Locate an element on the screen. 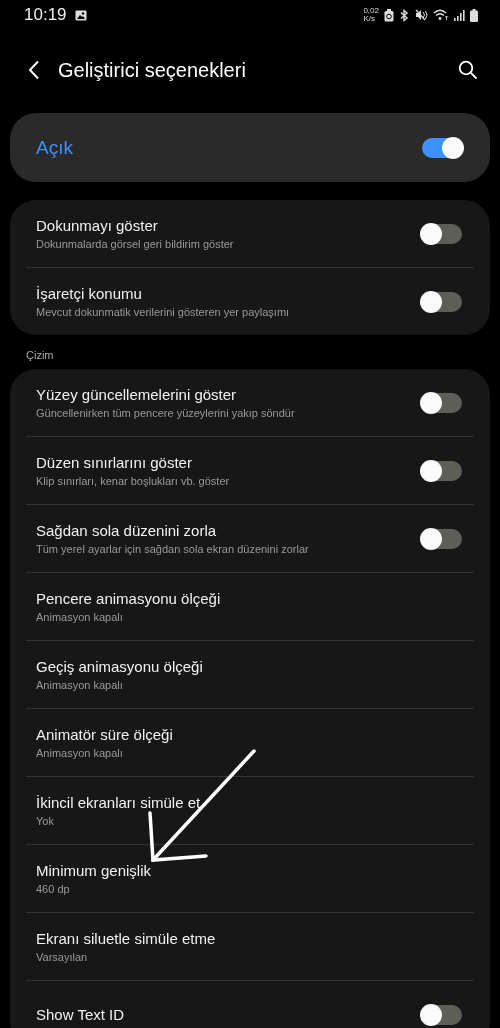  signal-icon is located at coordinates (459, 15).